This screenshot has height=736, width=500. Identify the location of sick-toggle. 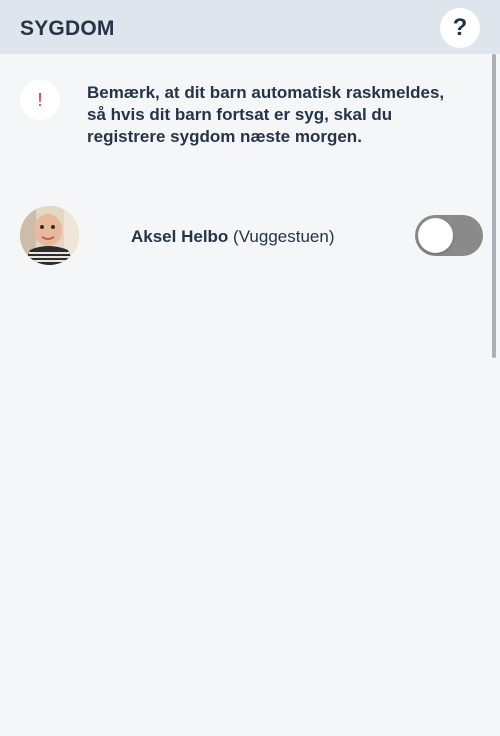
(449, 235).